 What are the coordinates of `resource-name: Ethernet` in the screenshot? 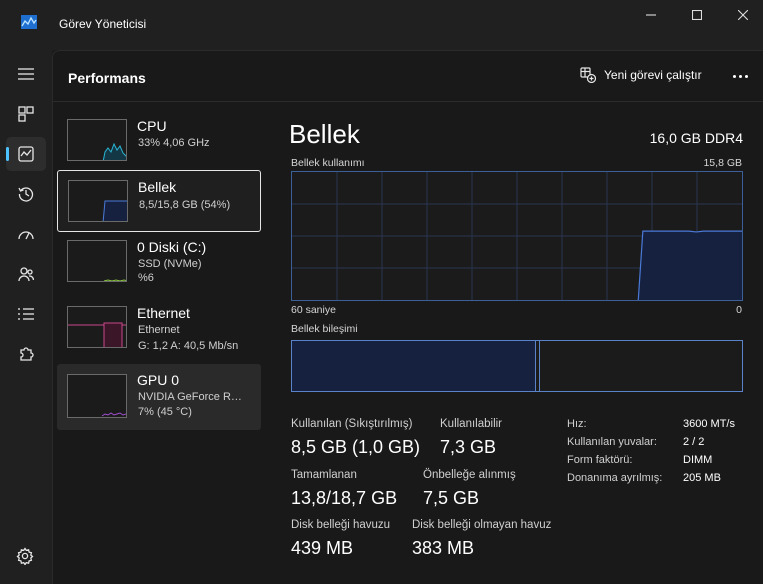 It's located at (163, 313).